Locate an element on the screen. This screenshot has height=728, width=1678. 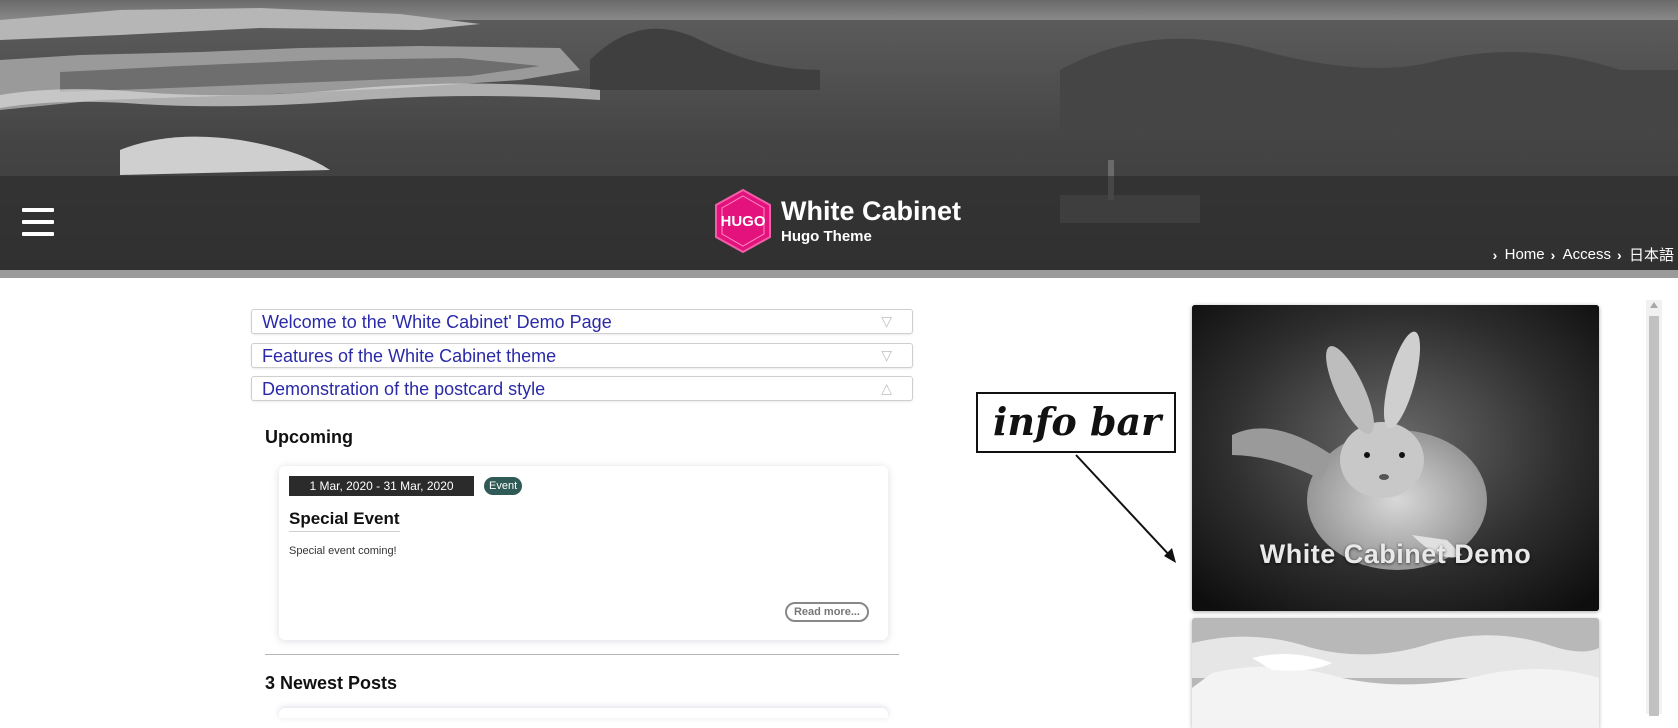
annotation-callout: info bar is located at coordinates (1076, 422).